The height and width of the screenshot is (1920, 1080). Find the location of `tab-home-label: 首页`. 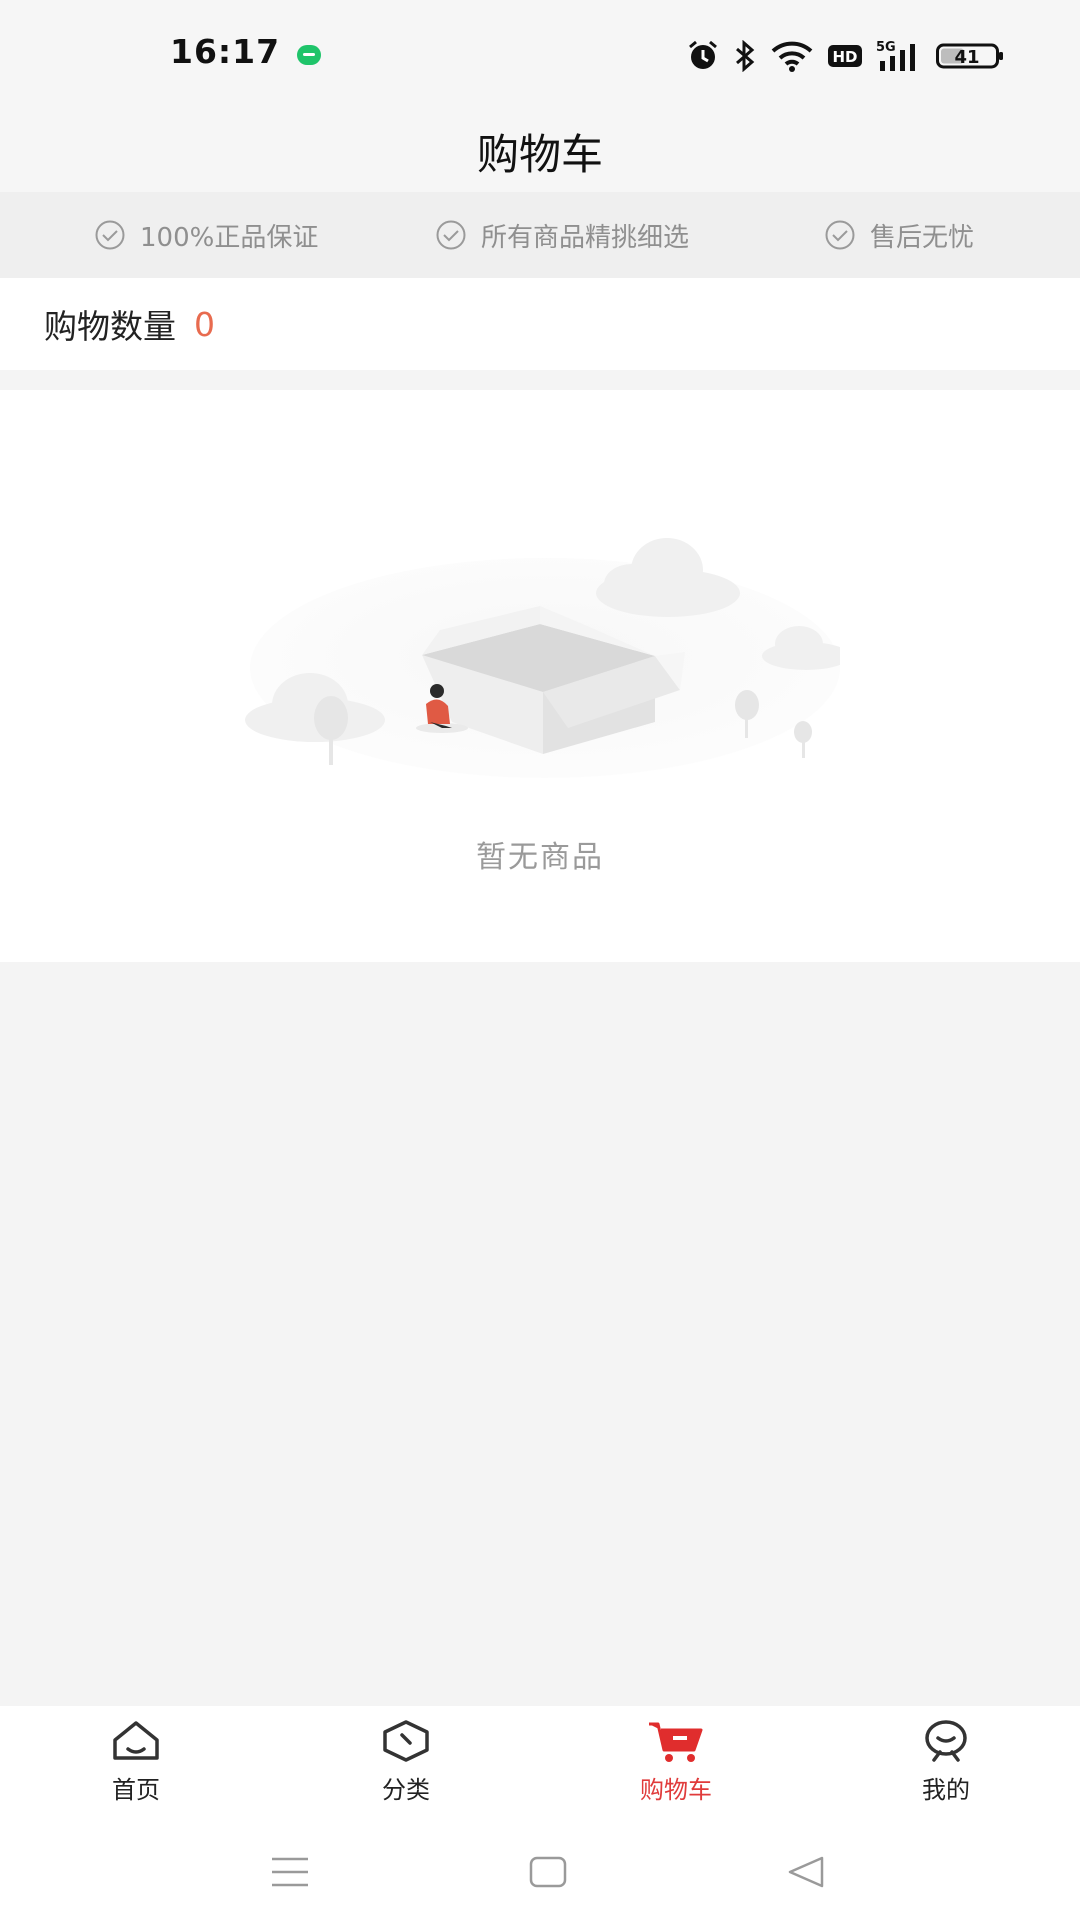

tab-home-label: 首页 is located at coordinates (136, 1790).